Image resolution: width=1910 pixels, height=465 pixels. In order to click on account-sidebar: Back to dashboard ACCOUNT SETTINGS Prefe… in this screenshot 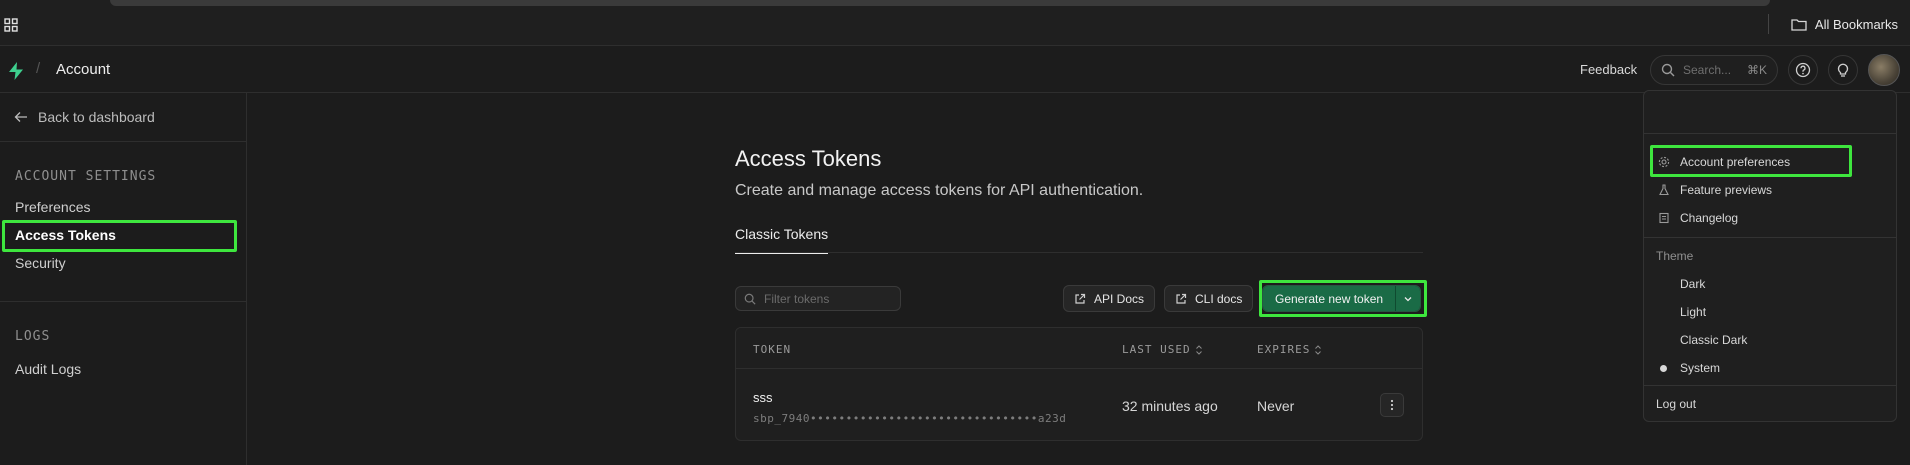, I will do `click(123, 279)`.